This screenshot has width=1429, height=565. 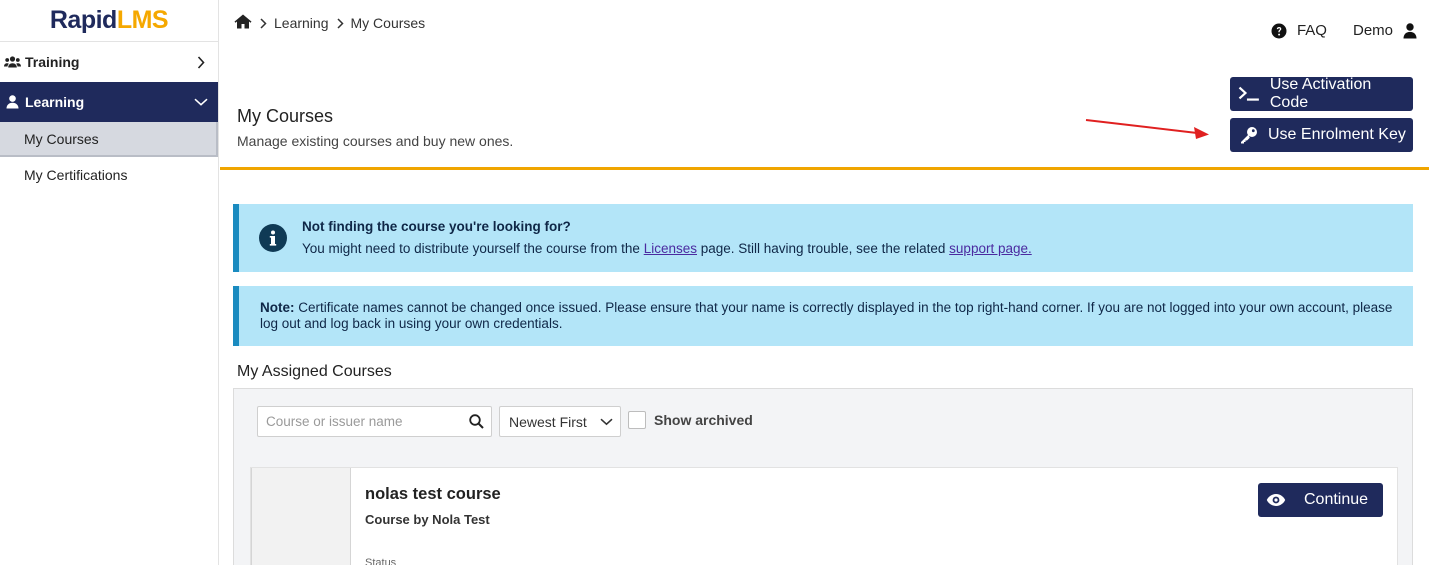 I want to click on continue-button: Continue, so click(x=1320, y=500).